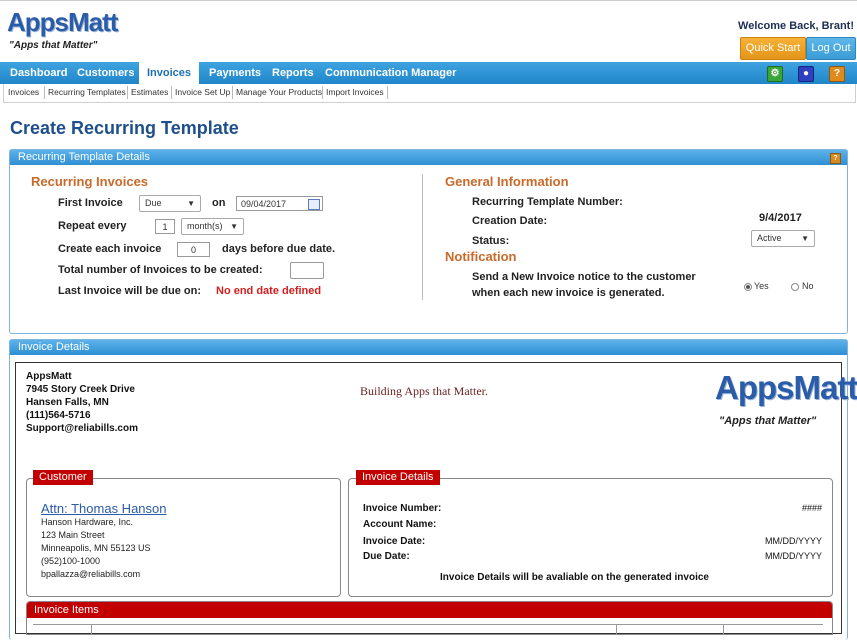 The width and height of the screenshot is (857, 640). What do you see at coordinates (590, 537) in the screenshot?
I see `invoice-info-box: Invoice Number: #### Account Name` at bounding box center [590, 537].